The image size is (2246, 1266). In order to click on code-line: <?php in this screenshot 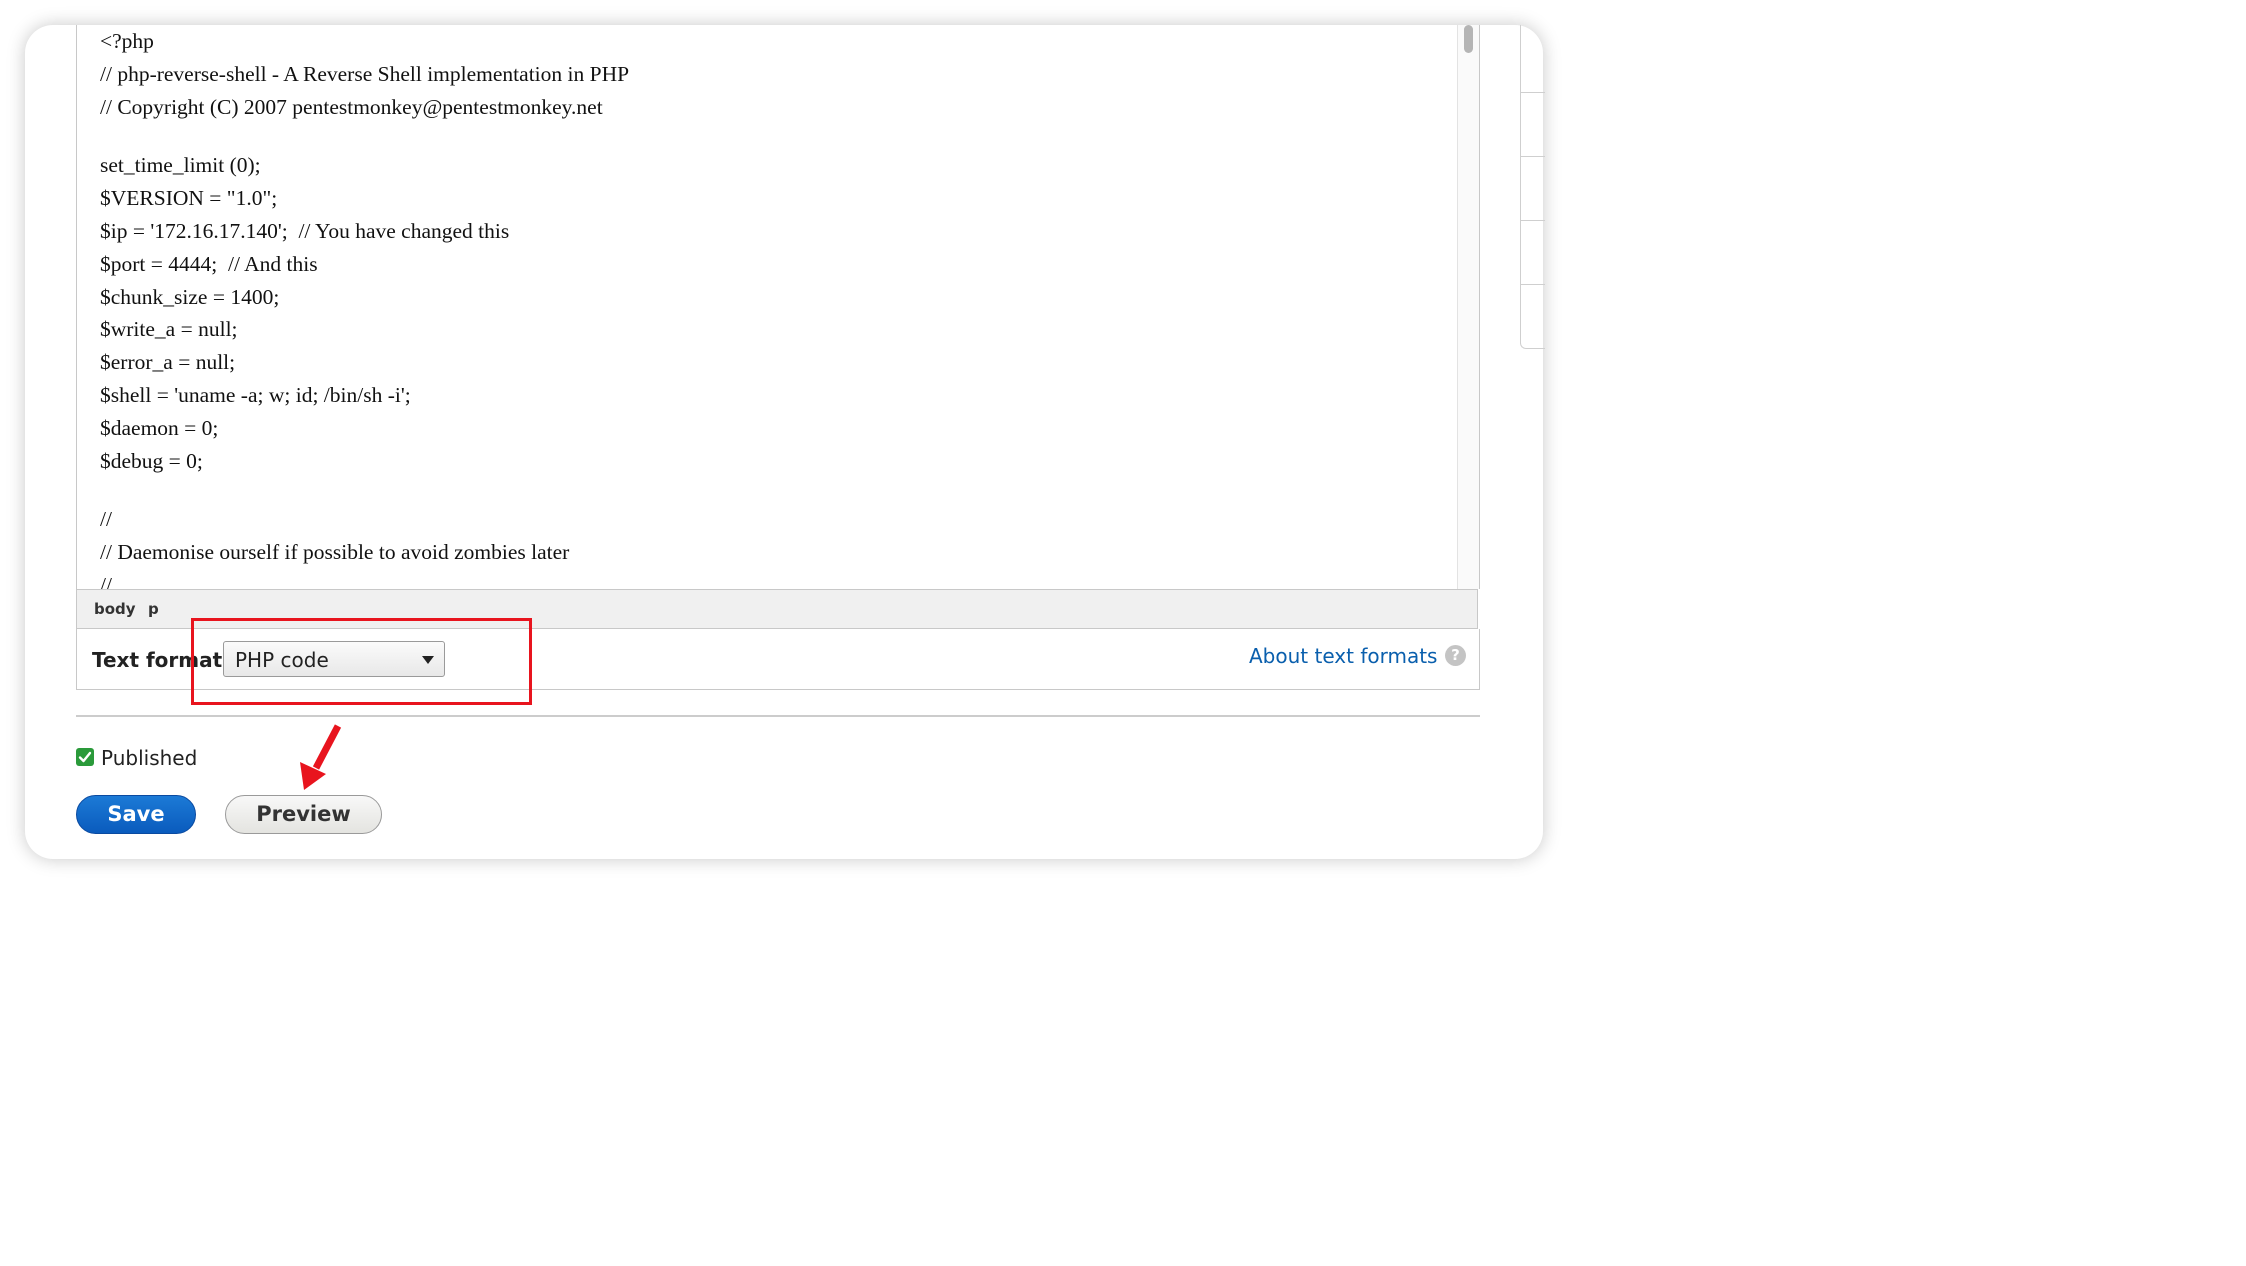, I will do `click(127, 41)`.